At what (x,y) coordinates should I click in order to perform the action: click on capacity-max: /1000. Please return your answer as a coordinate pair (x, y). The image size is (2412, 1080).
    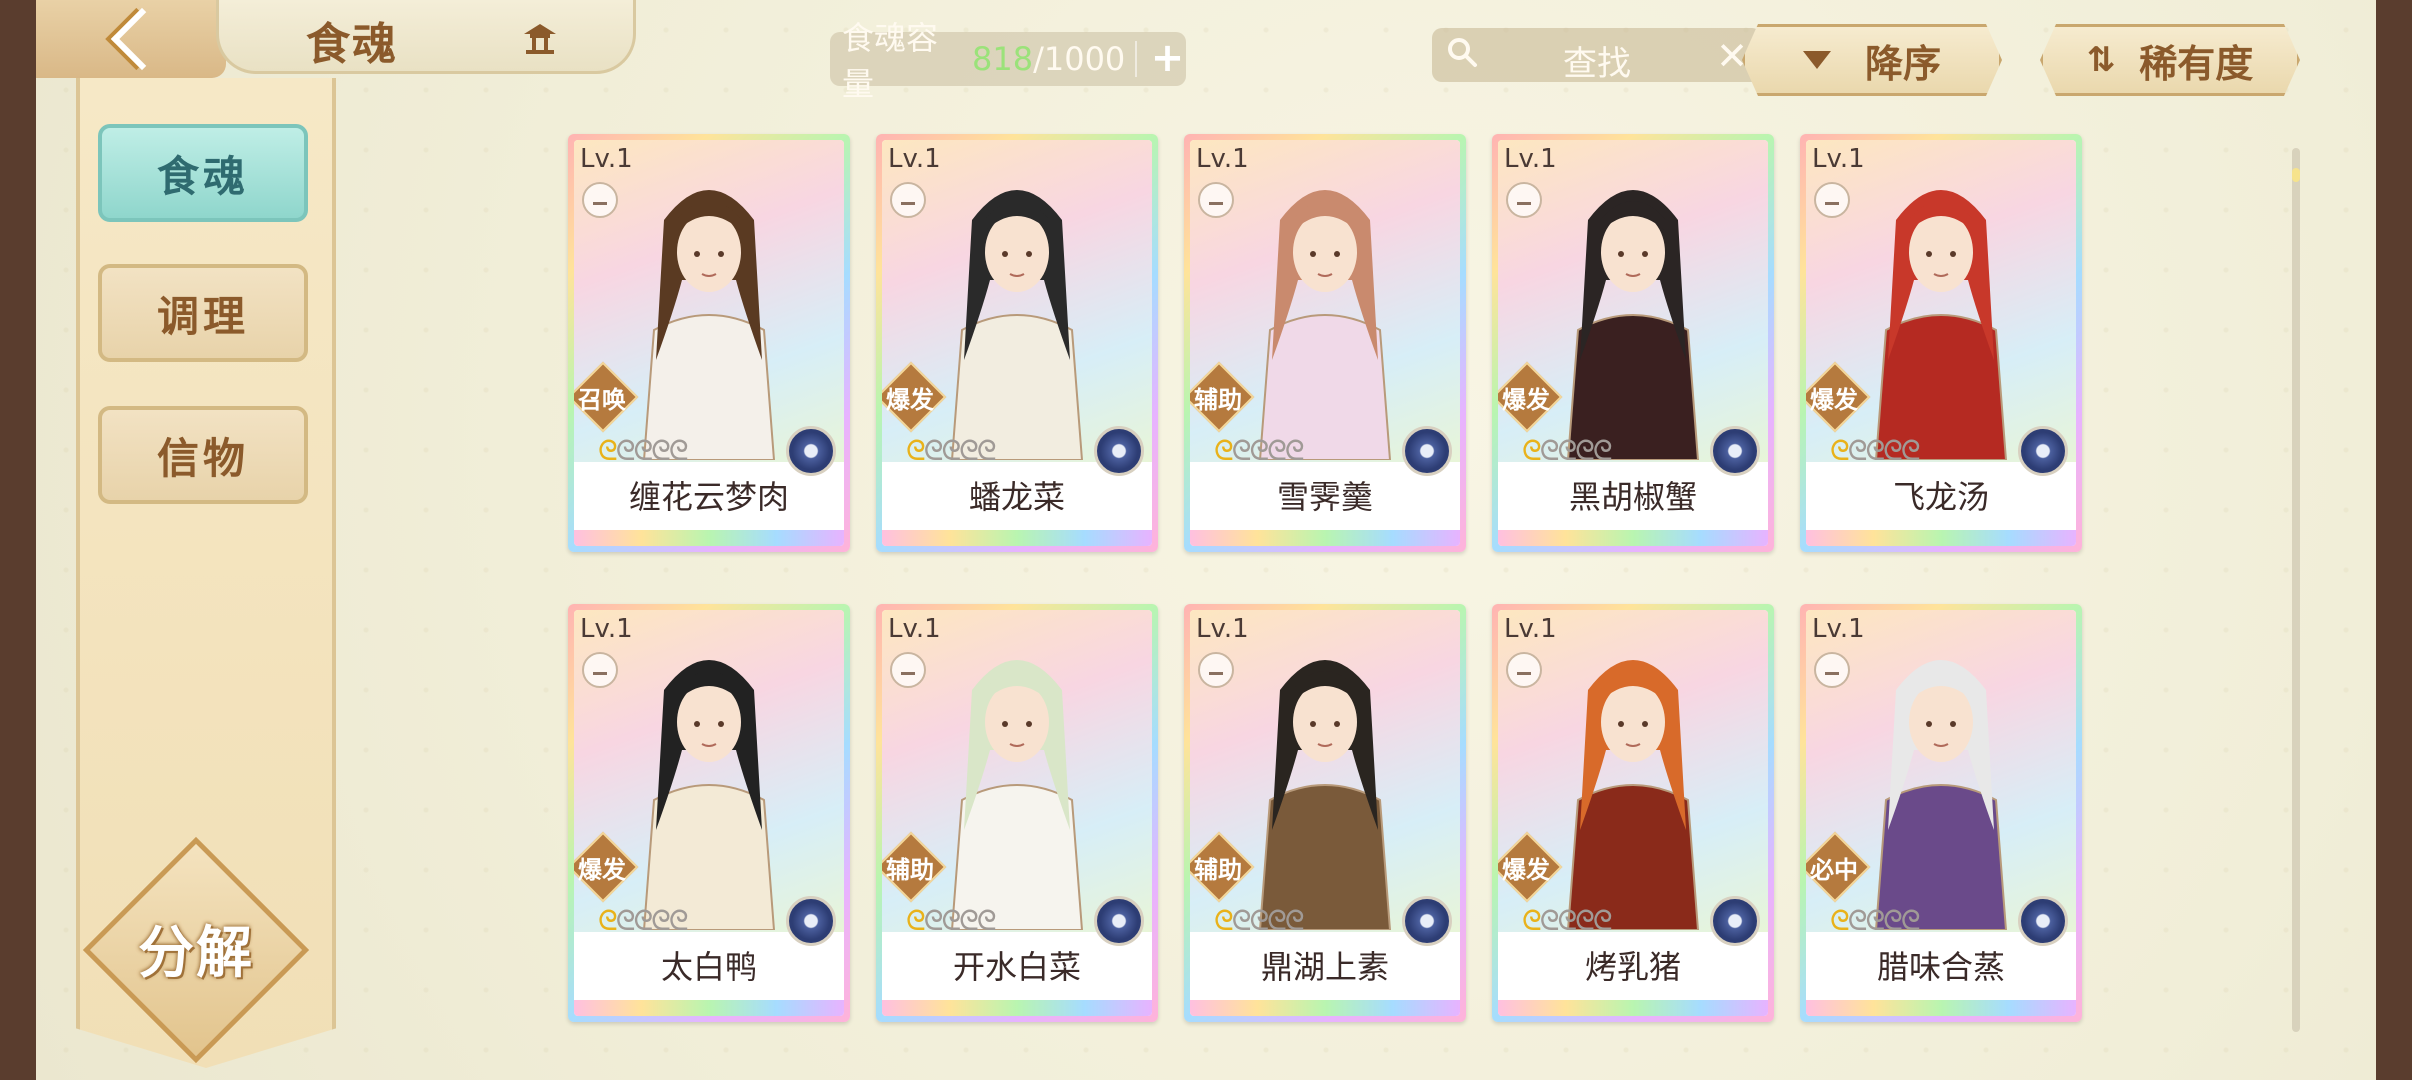
    Looking at the image, I should click on (1079, 59).